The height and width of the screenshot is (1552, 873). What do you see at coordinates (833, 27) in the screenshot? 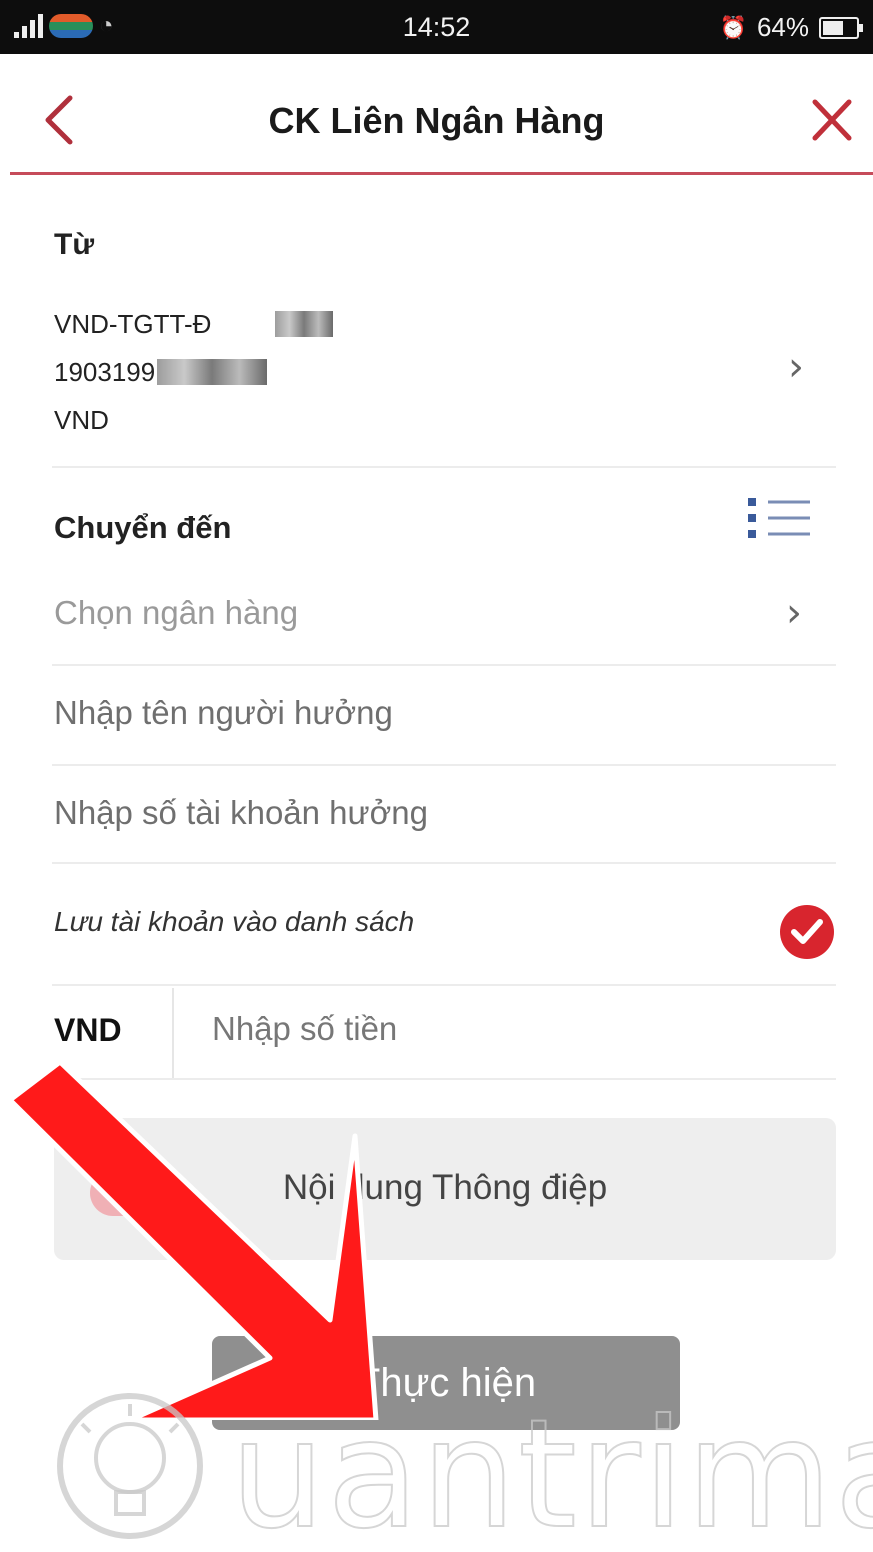
I see `battery-fill` at bounding box center [833, 27].